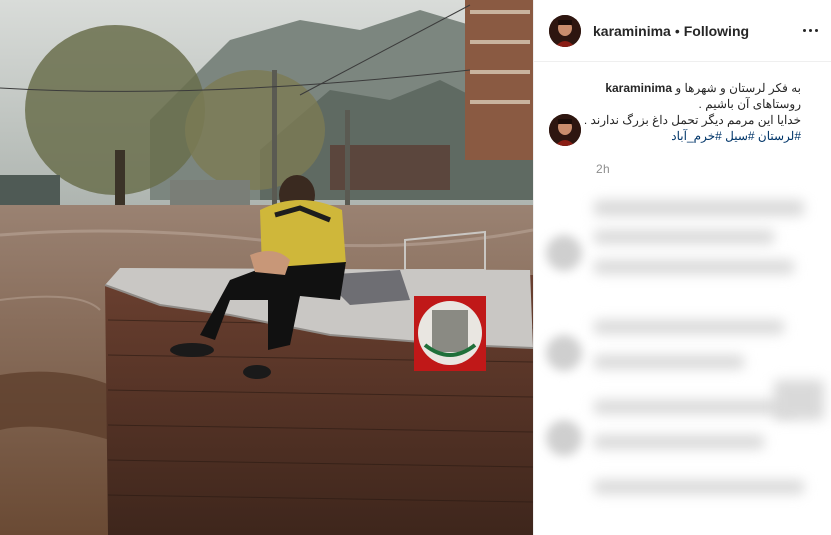  I want to click on caption-line-2: روستاهای آن باشیم ., so click(749, 104).